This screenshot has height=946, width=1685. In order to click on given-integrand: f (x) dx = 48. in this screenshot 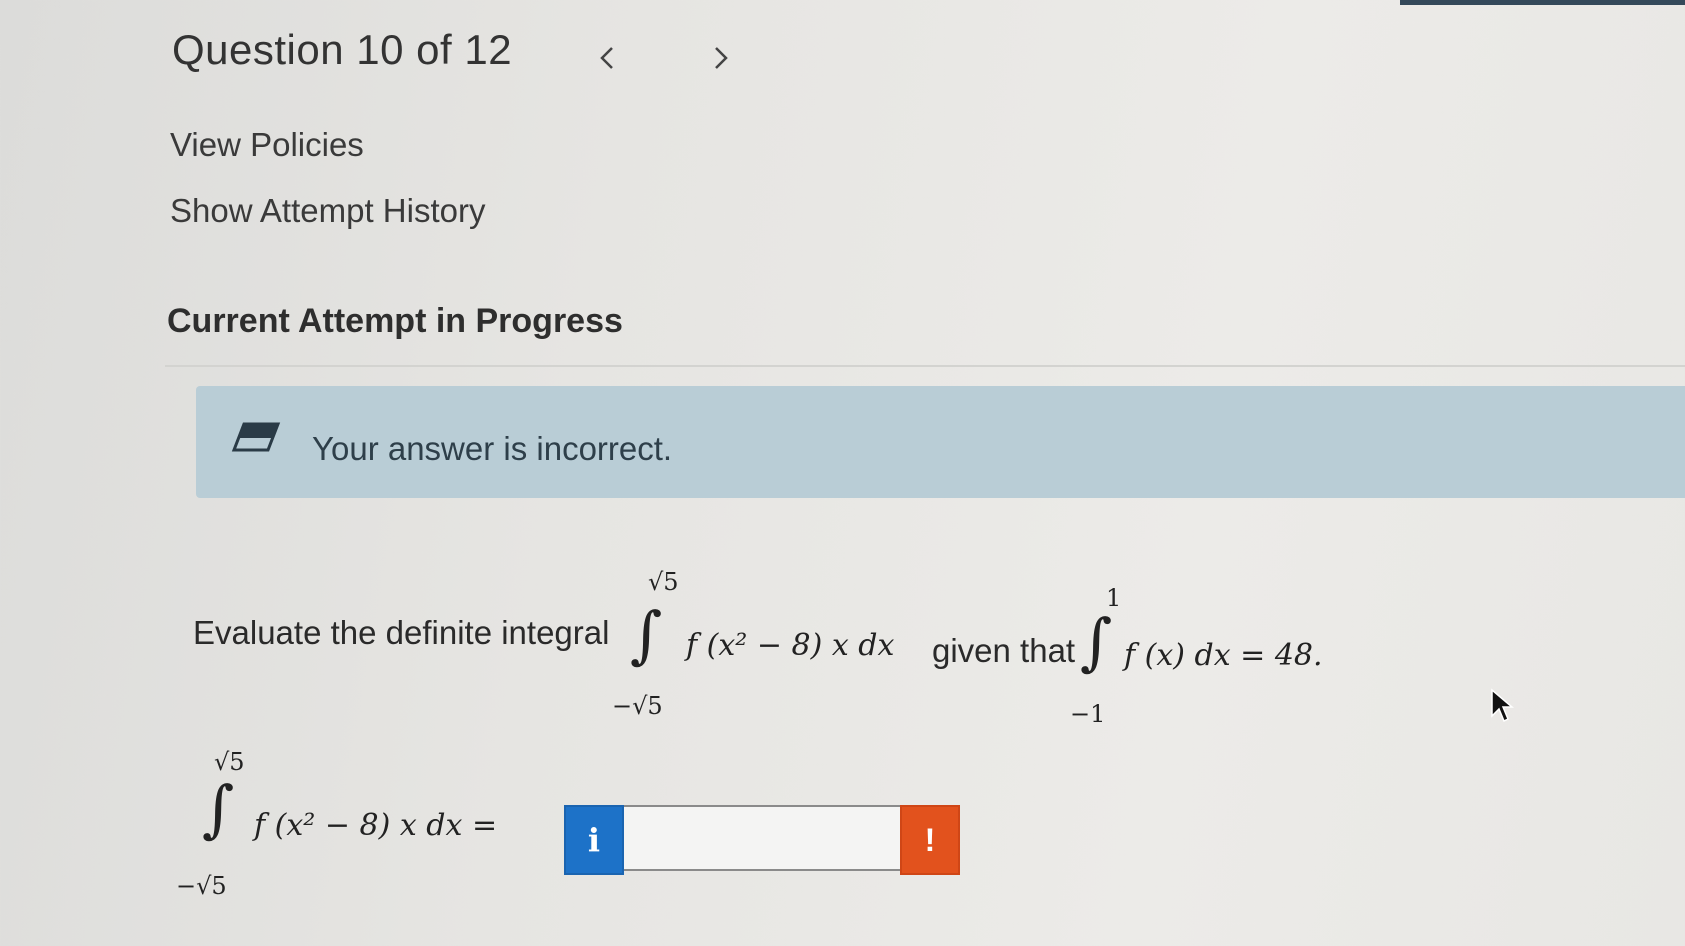, I will do `click(1223, 655)`.